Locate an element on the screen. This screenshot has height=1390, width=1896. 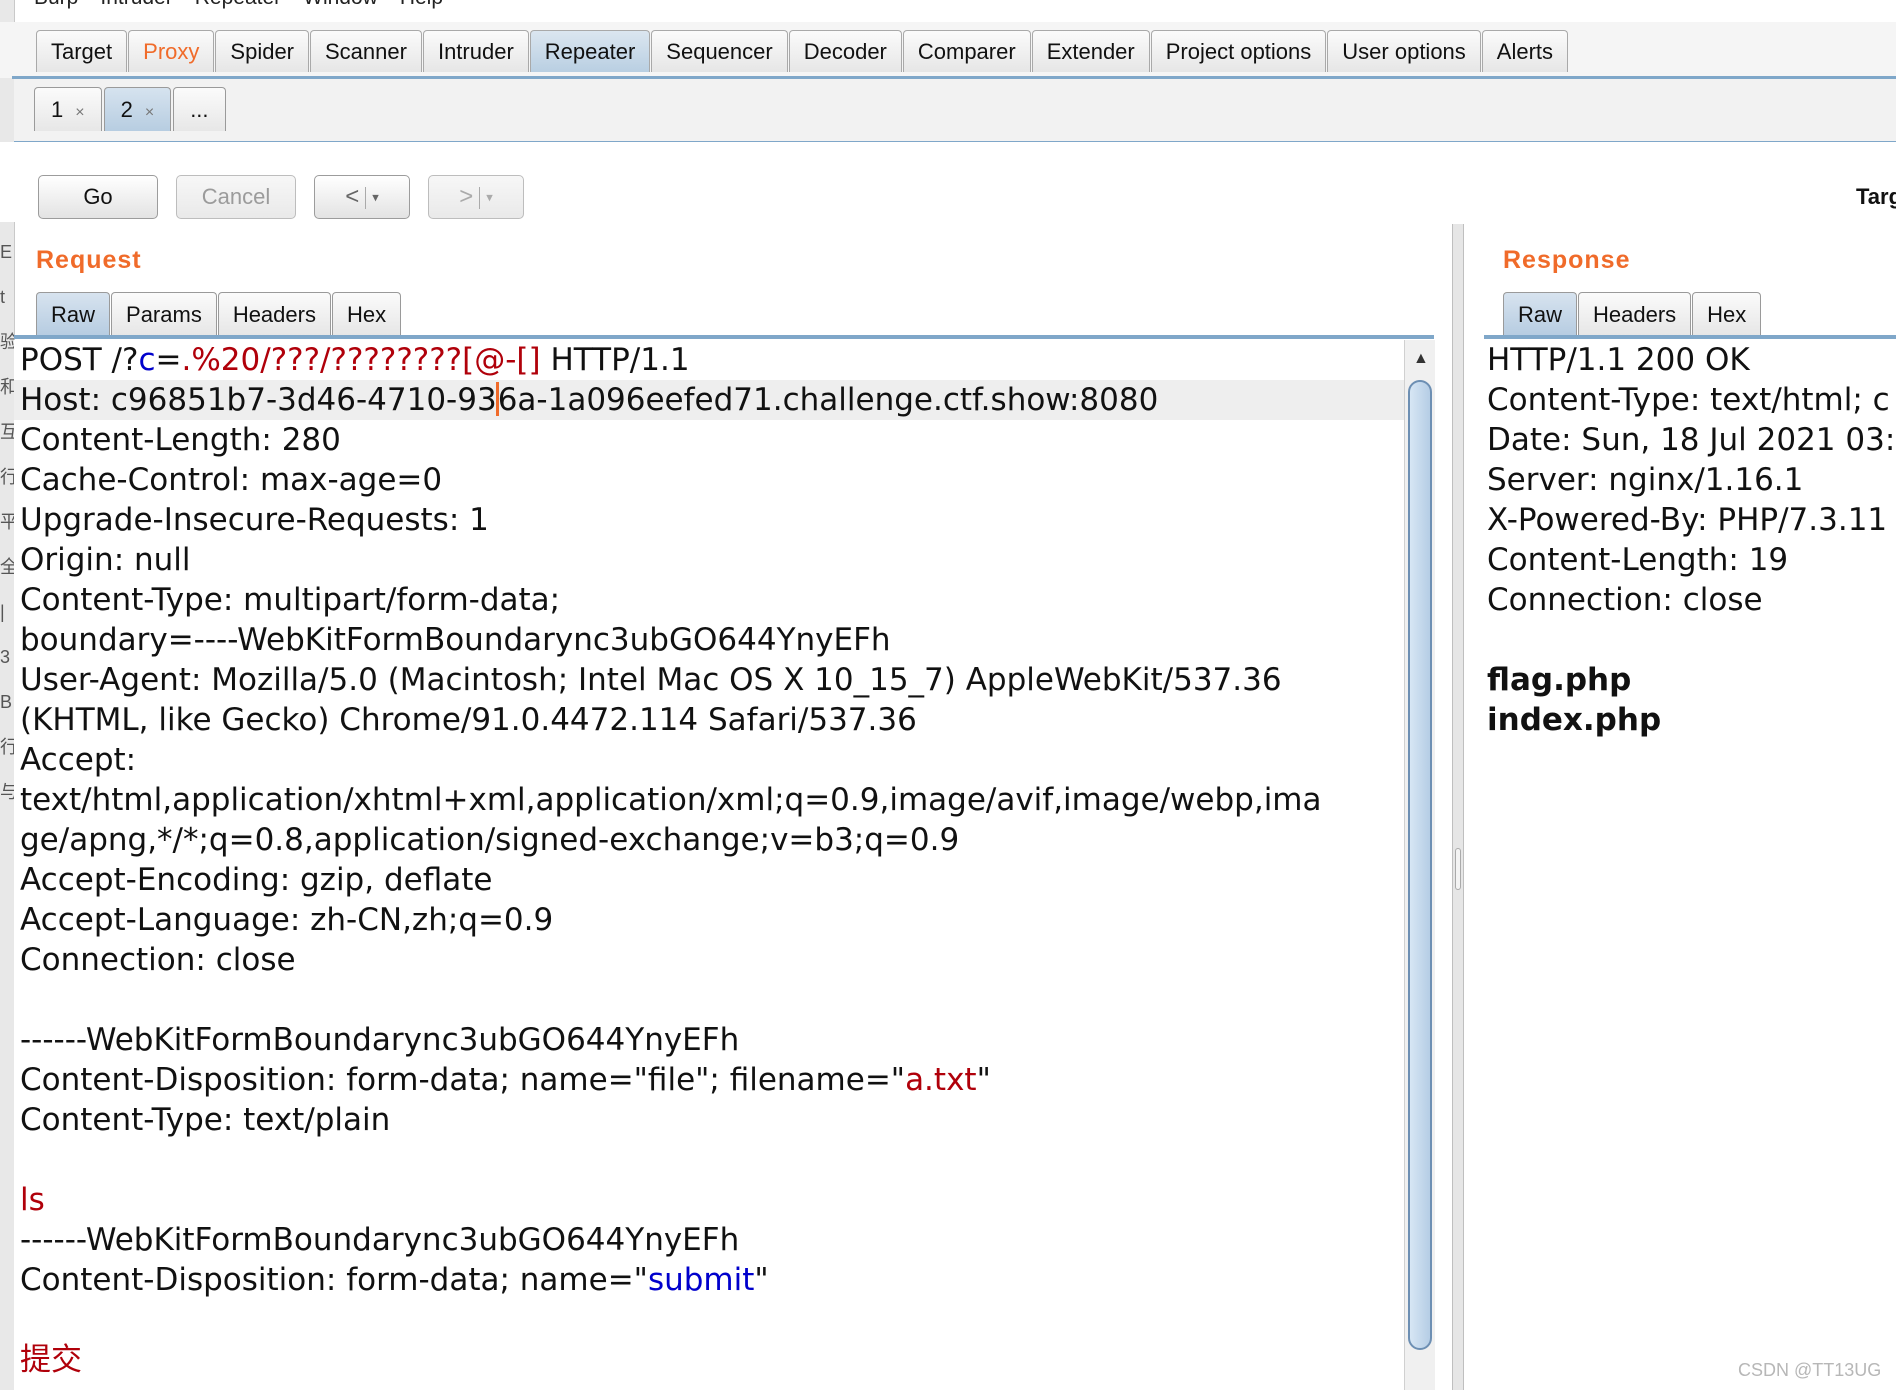
left-edge-char: 互 is located at coordinates (7, 432).